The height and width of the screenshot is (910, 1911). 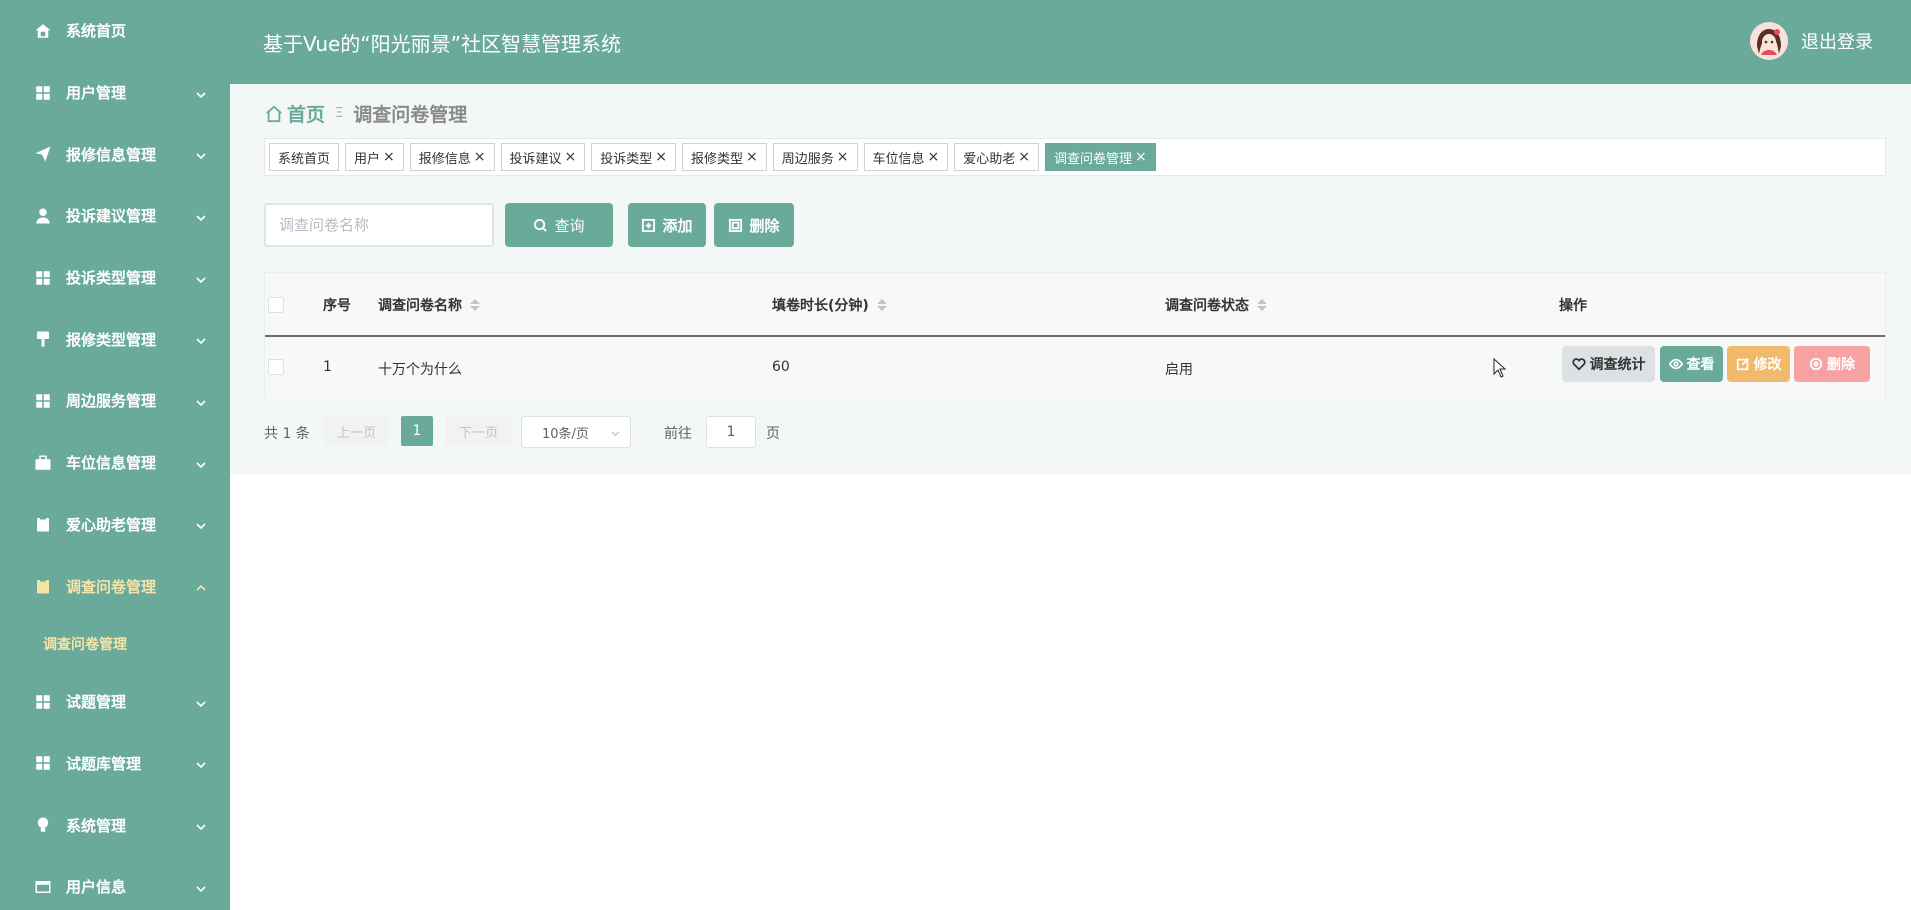 I want to click on tag-home: 系统首页, so click(x=304, y=157).